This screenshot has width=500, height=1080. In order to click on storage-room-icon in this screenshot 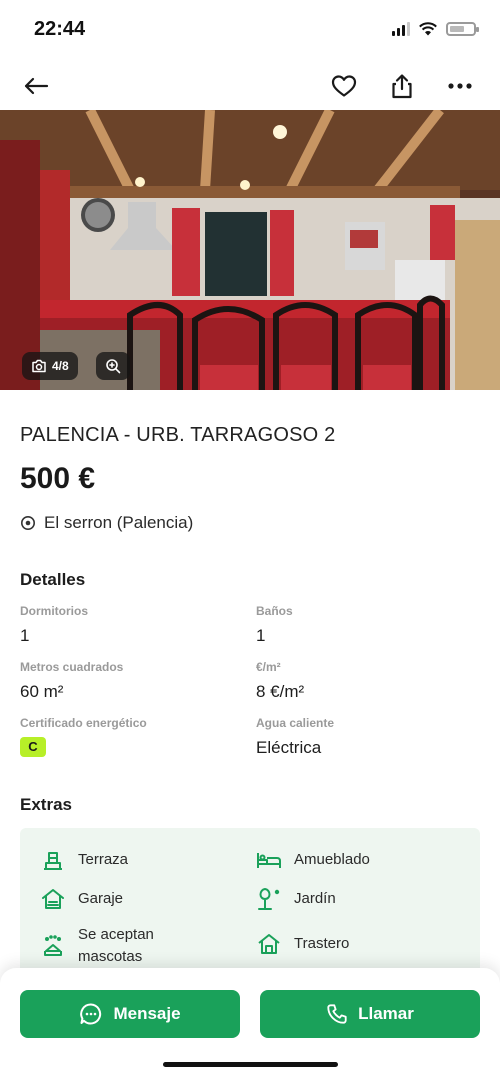, I will do `click(269, 944)`.